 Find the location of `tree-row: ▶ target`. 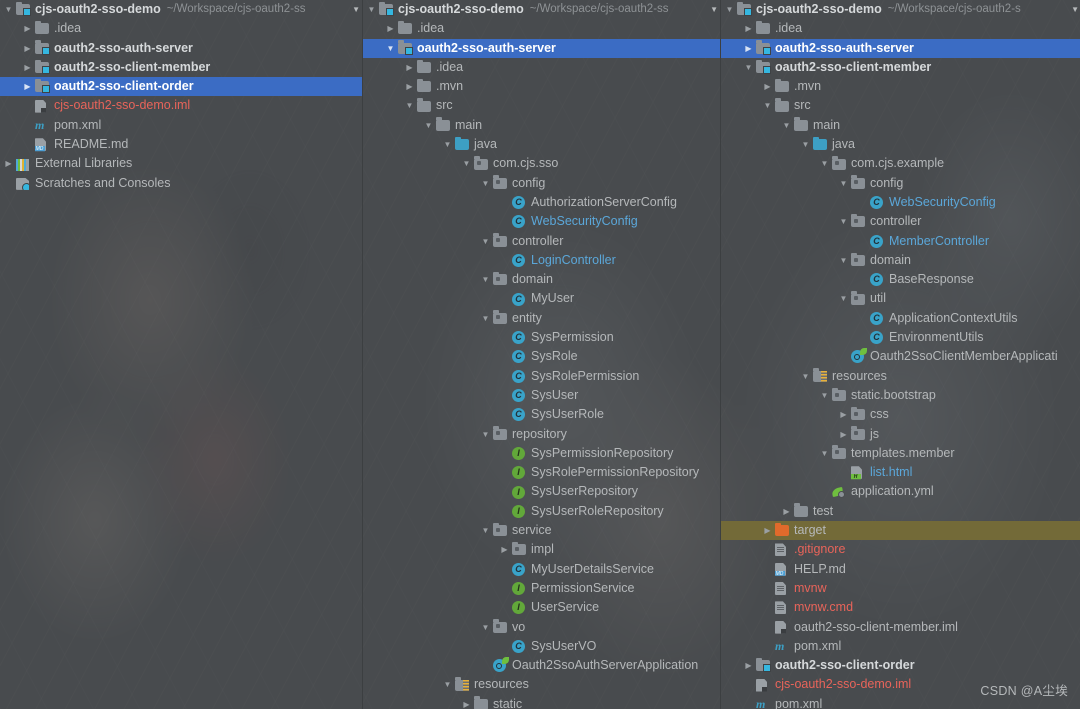

tree-row: ▶ target is located at coordinates (900, 531).